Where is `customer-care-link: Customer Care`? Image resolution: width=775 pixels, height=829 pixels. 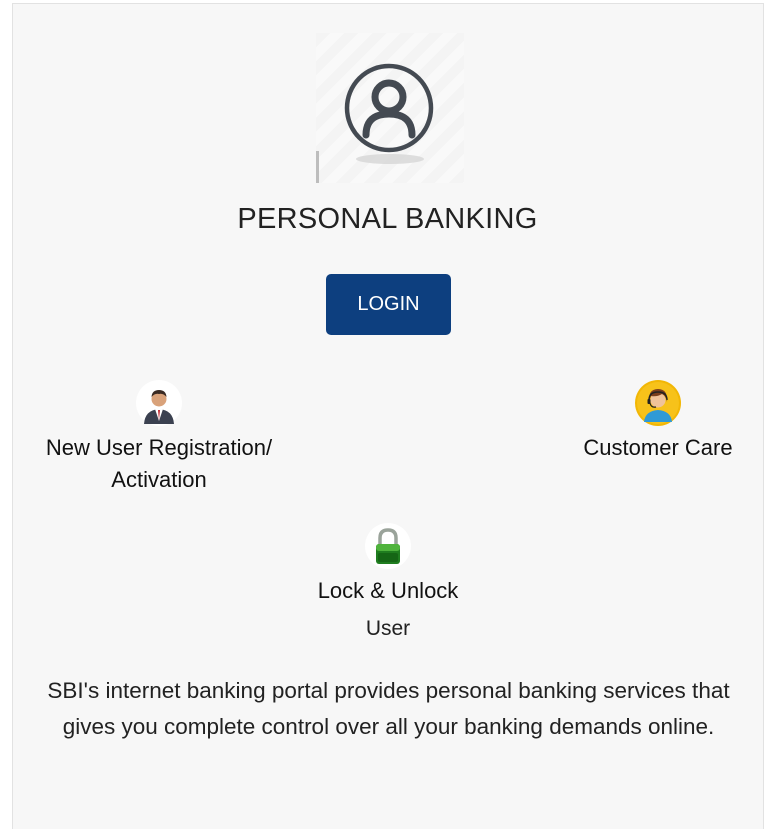
customer-care-link: Customer Care is located at coordinates (658, 422).